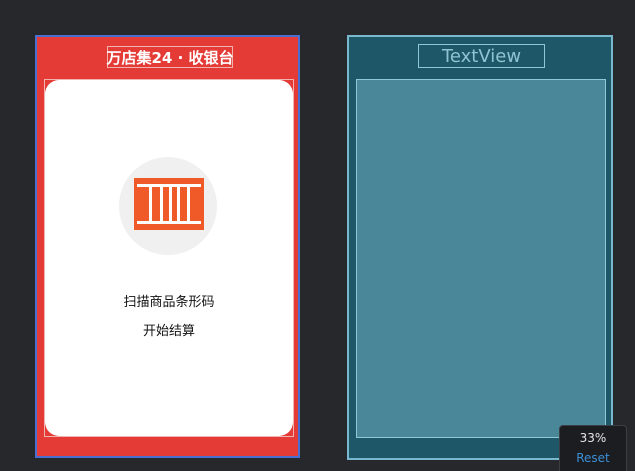 The image size is (635, 471). I want to click on scan-button, so click(168, 206).